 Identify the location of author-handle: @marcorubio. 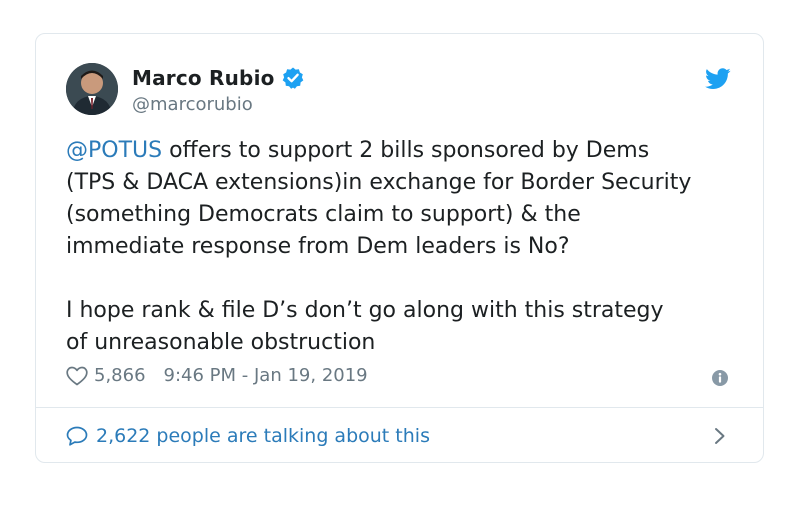
(192, 104).